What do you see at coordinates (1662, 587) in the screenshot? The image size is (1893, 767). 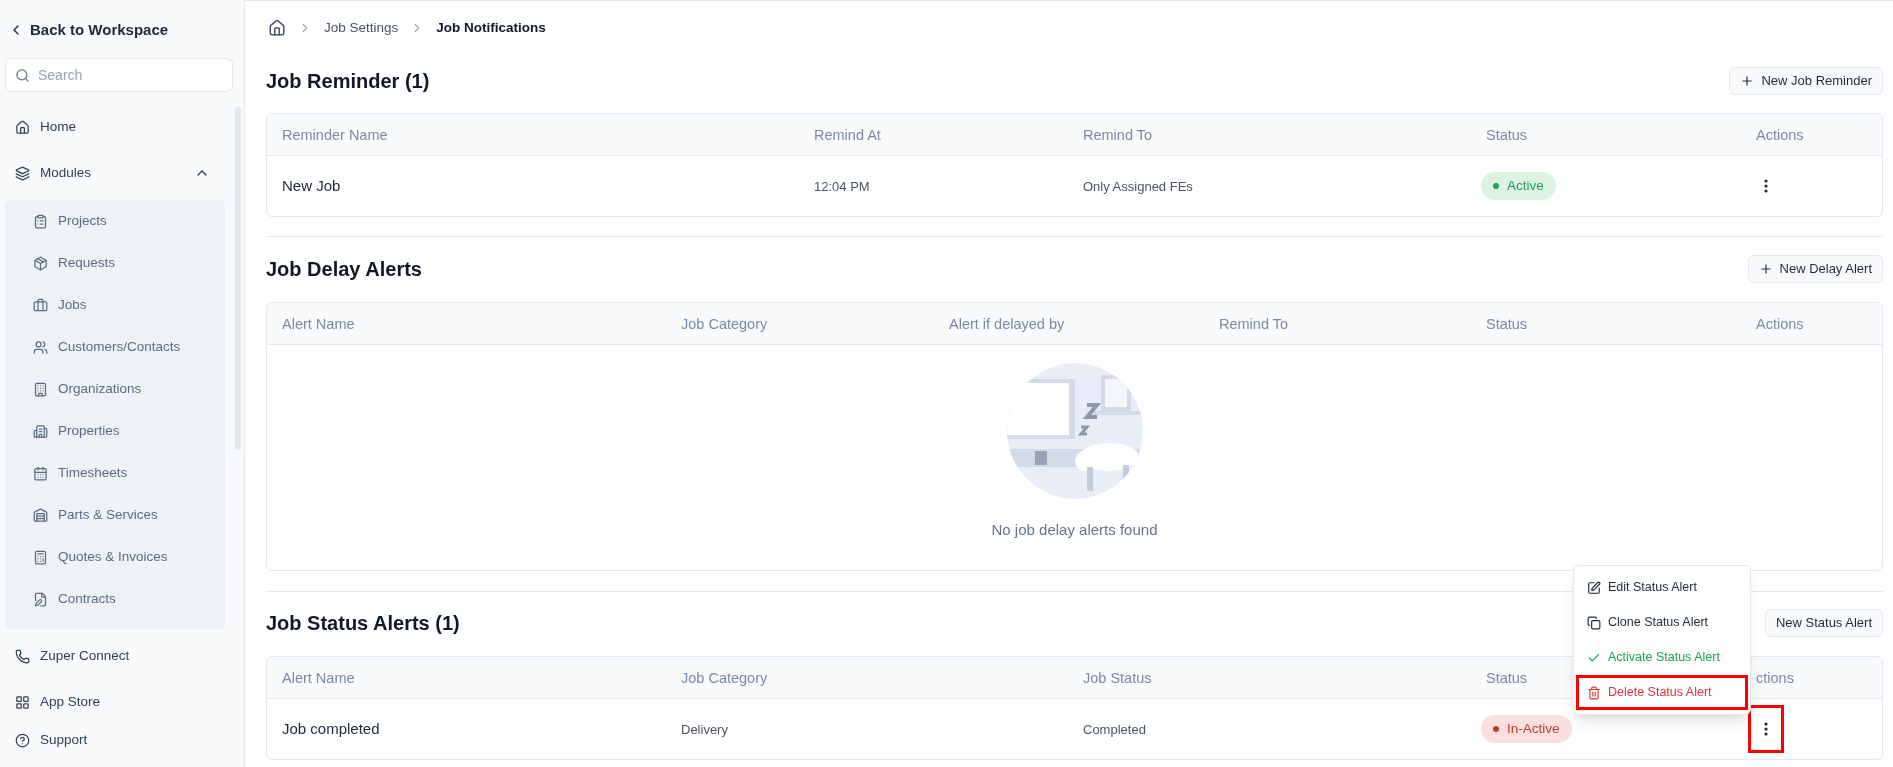 I see `menu-item: Edit Status Alert` at bounding box center [1662, 587].